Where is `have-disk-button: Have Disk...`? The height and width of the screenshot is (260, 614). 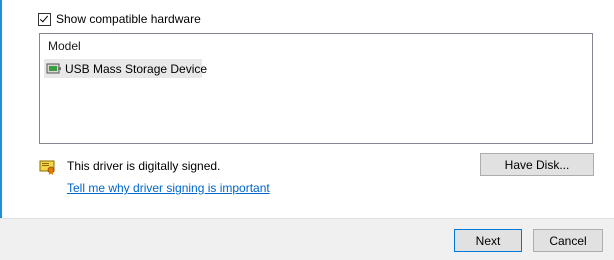 have-disk-button: Have Disk... is located at coordinates (537, 164).